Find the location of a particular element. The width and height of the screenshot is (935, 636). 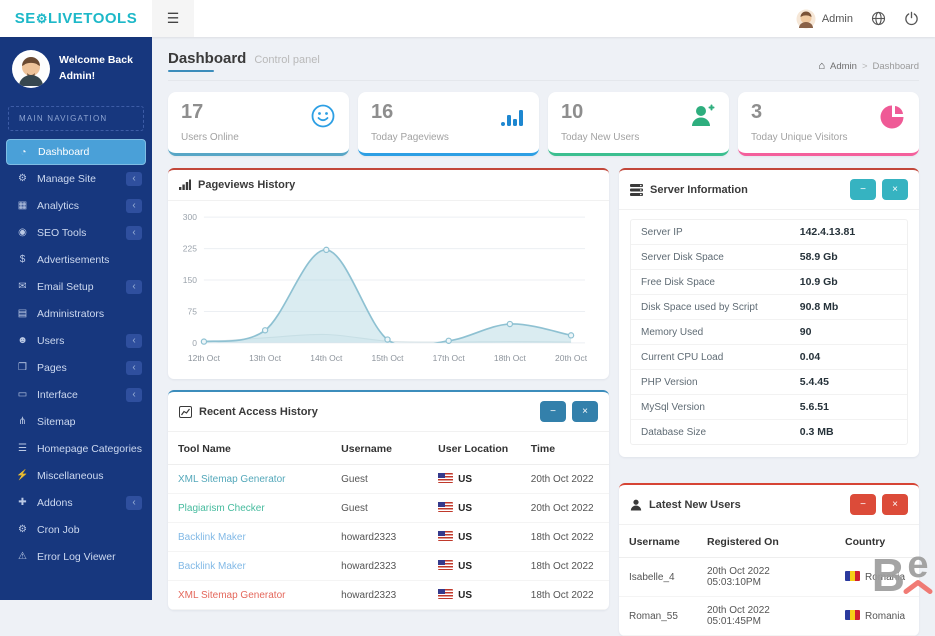

sidebar-item-administrators: ▤ Administrators is located at coordinates (76, 313).